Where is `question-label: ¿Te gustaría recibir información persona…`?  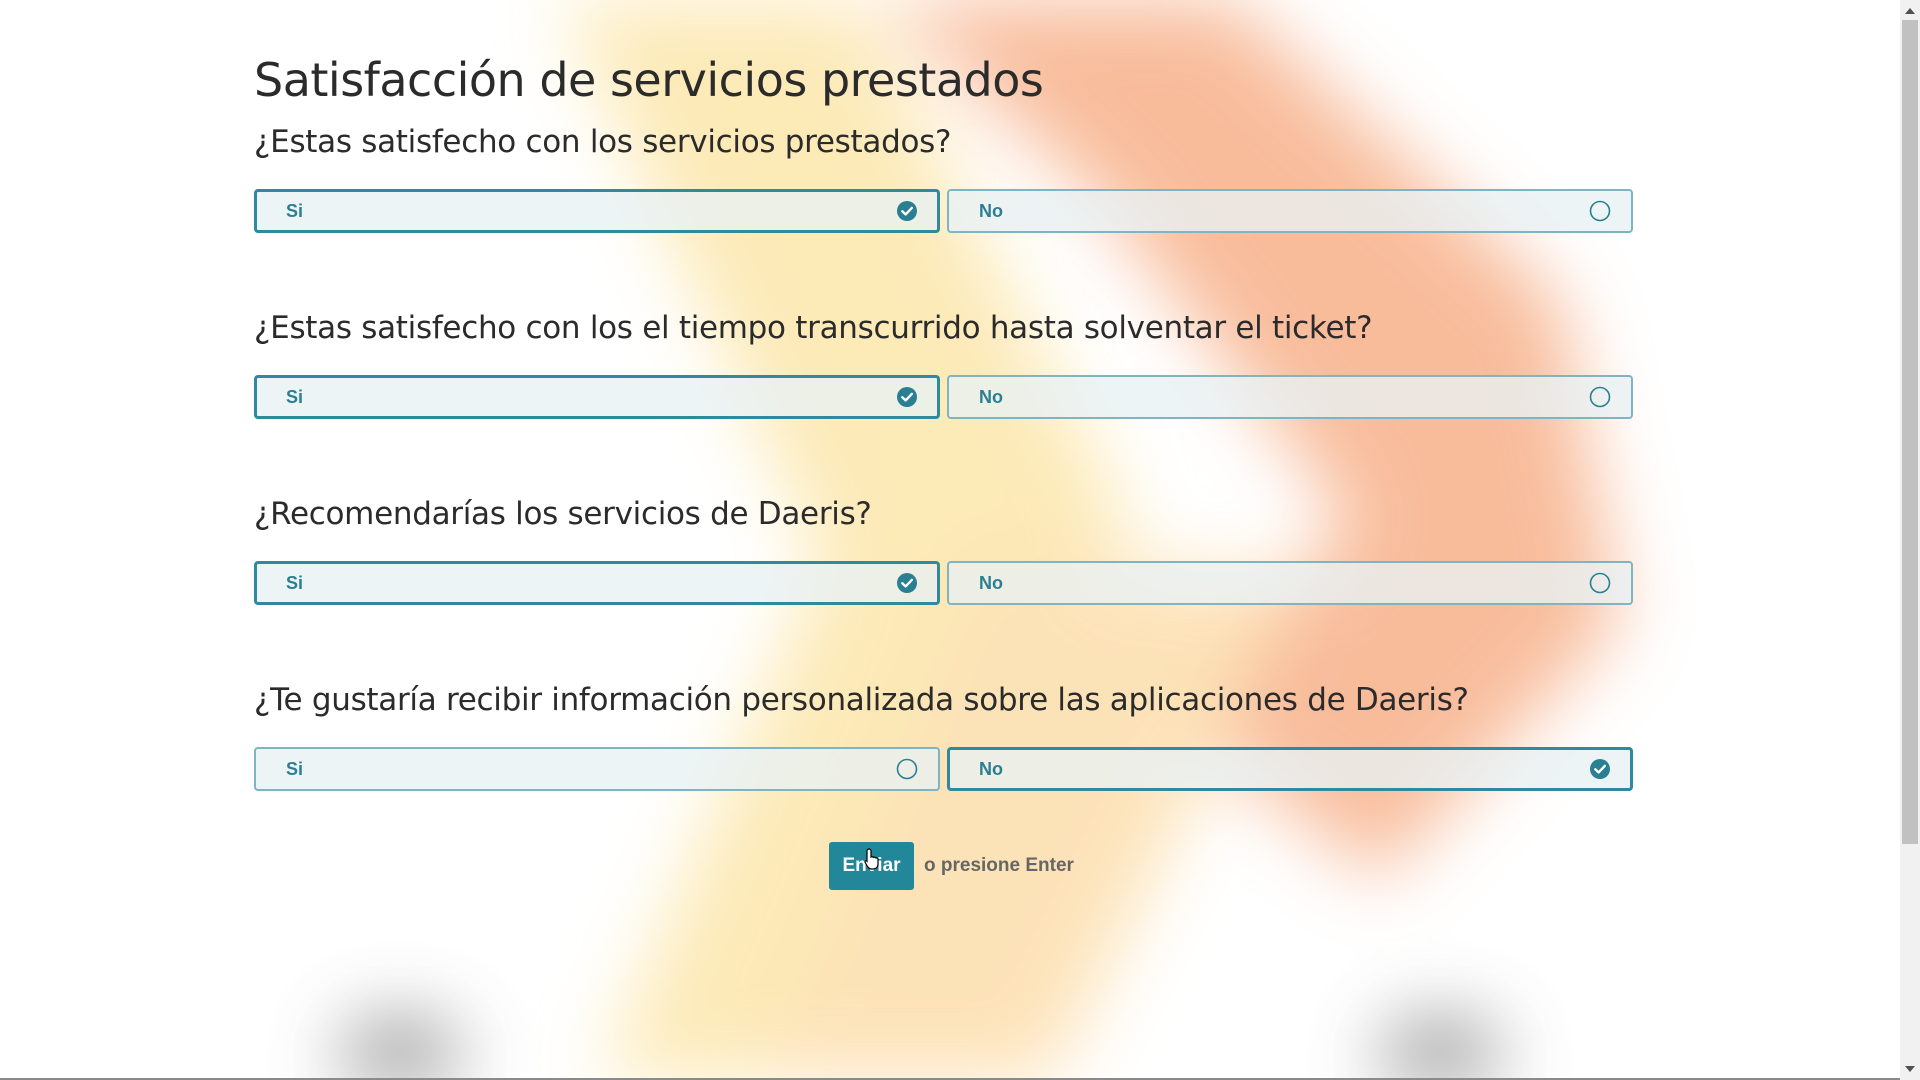 question-label: ¿Te gustaría recibir información persona… is located at coordinates (861, 700).